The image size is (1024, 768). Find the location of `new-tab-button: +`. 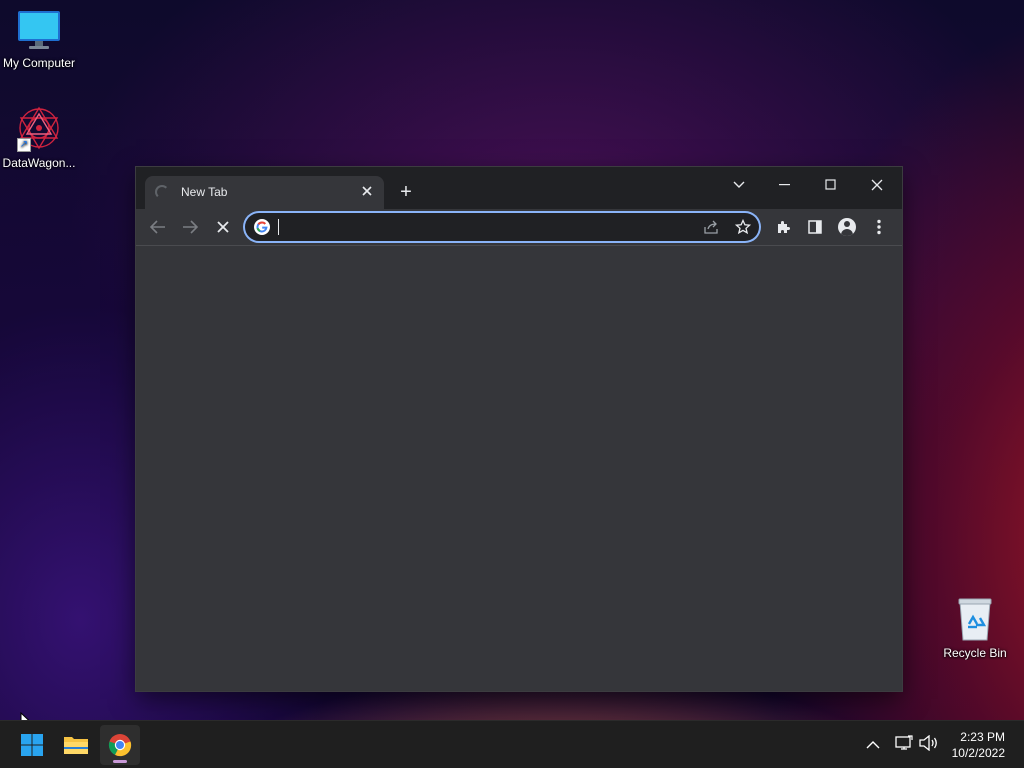

new-tab-button: + is located at coordinates (406, 193).